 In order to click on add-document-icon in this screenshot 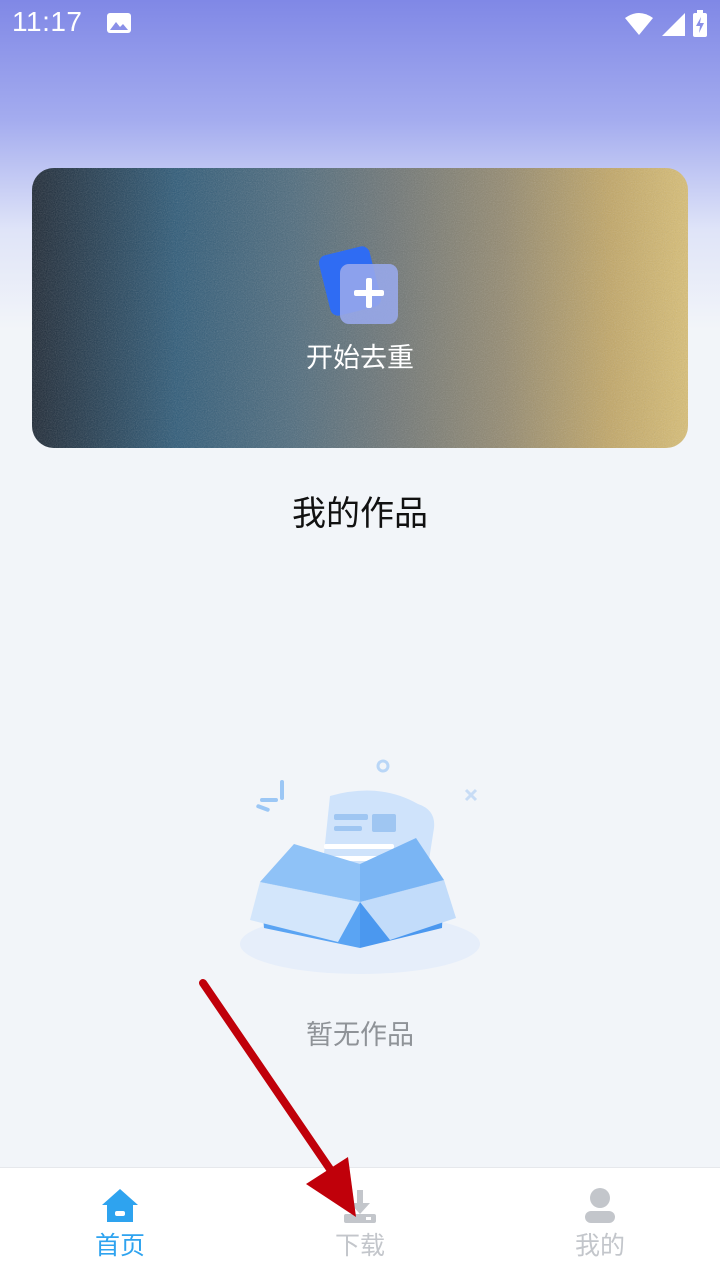, I will do `click(360, 286)`.